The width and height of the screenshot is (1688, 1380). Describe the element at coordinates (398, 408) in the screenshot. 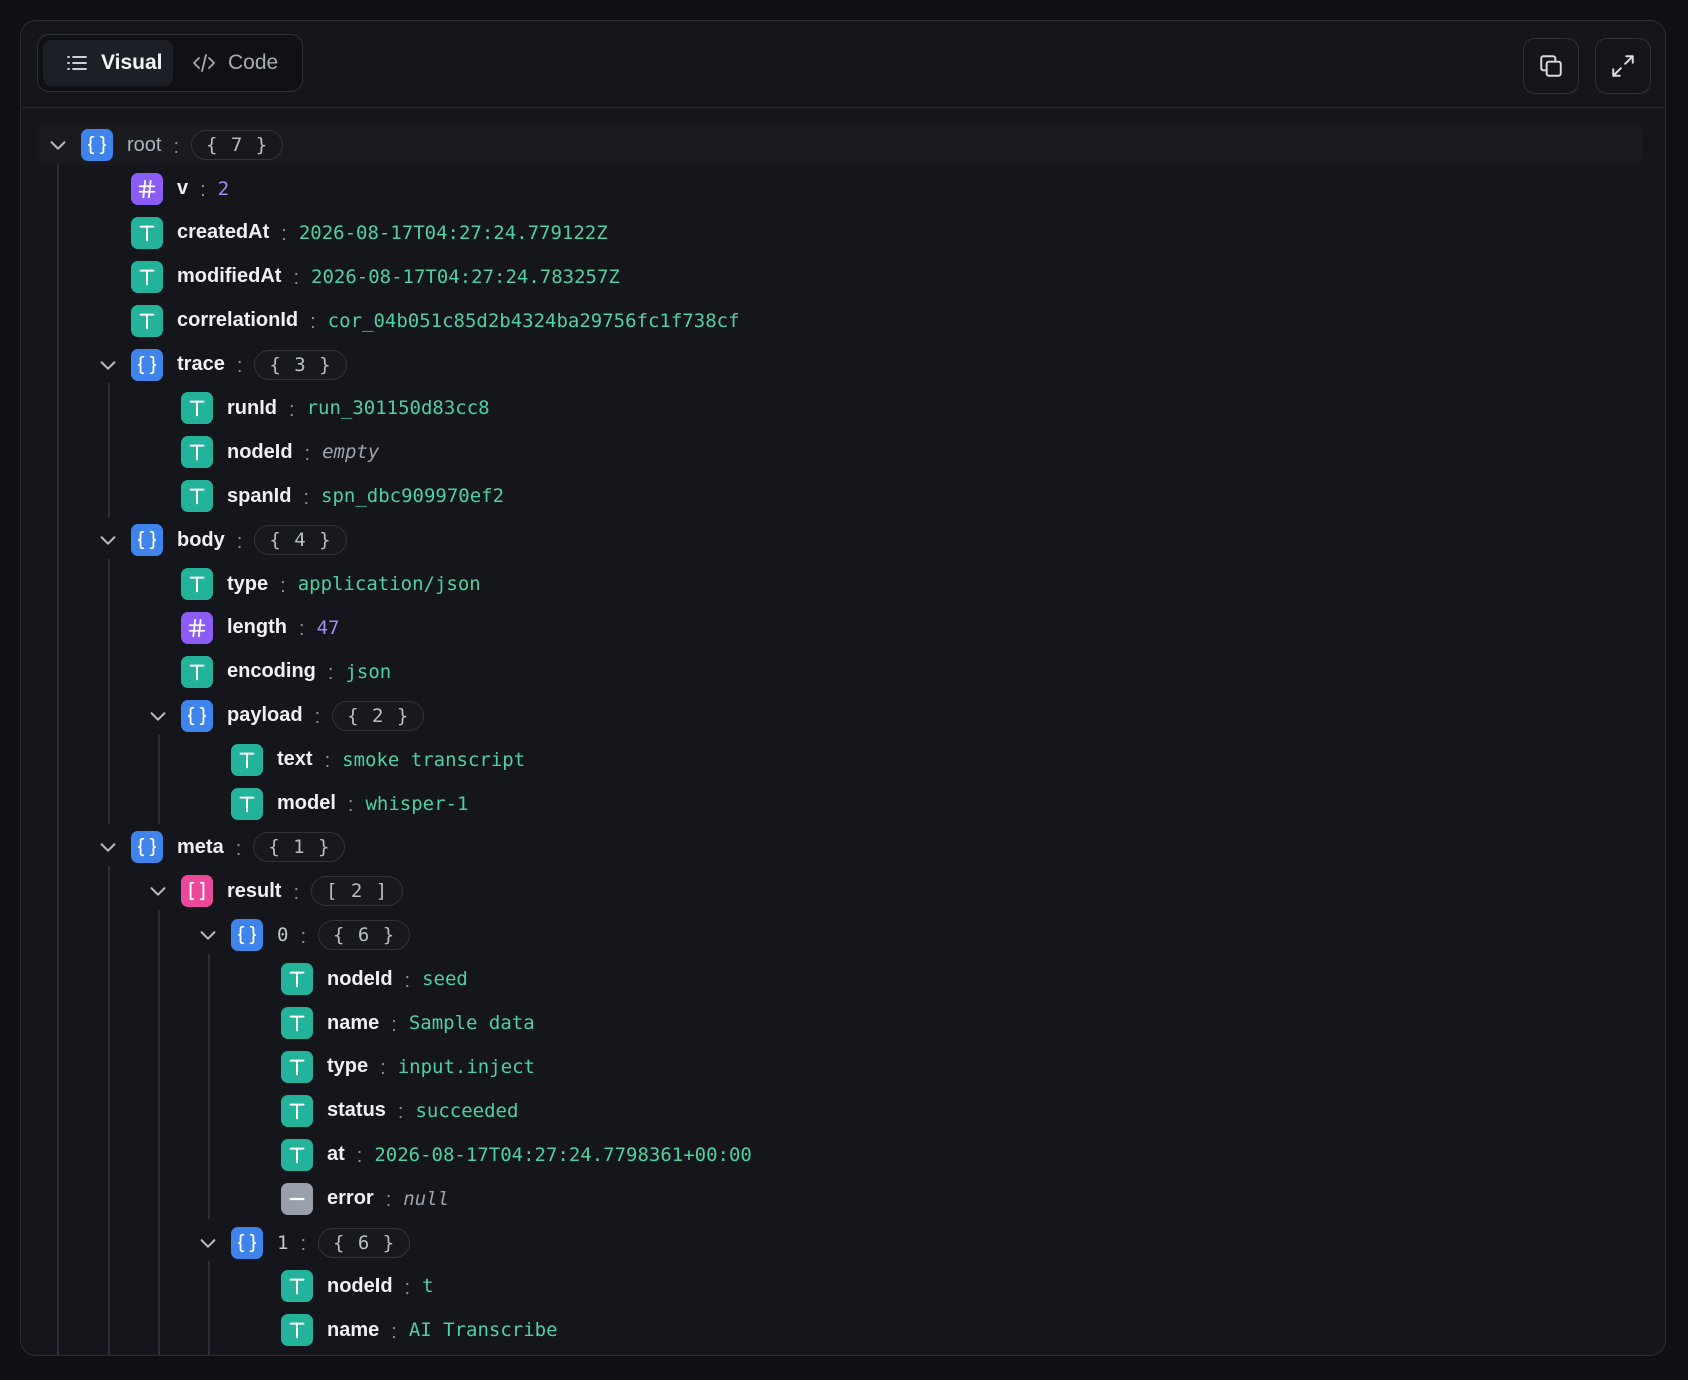

I see `node-value: run_301150d83cc8` at that location.